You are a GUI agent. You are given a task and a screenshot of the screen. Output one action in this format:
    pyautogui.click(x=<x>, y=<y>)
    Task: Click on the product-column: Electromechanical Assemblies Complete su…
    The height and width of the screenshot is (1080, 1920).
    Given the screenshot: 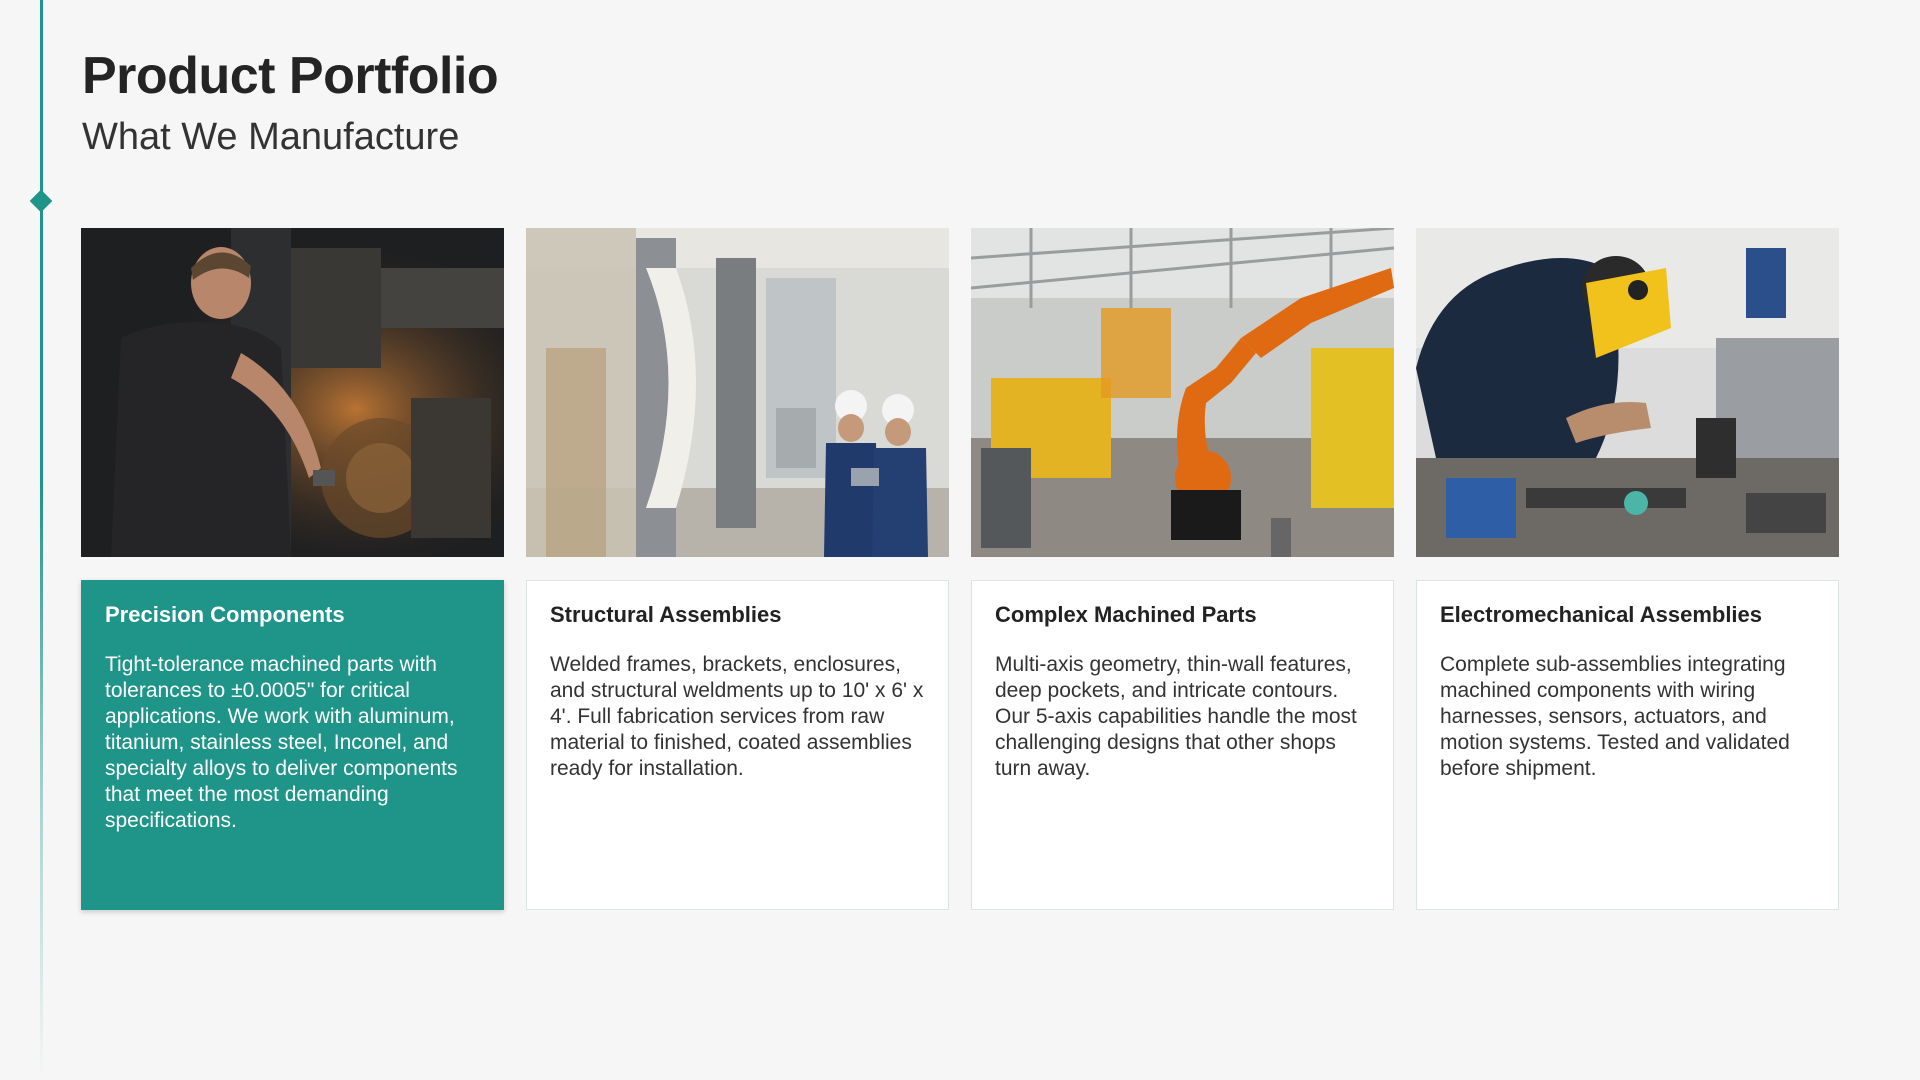 What is the action you would take?
    pyautogui.click(x=1627, y=569)
    